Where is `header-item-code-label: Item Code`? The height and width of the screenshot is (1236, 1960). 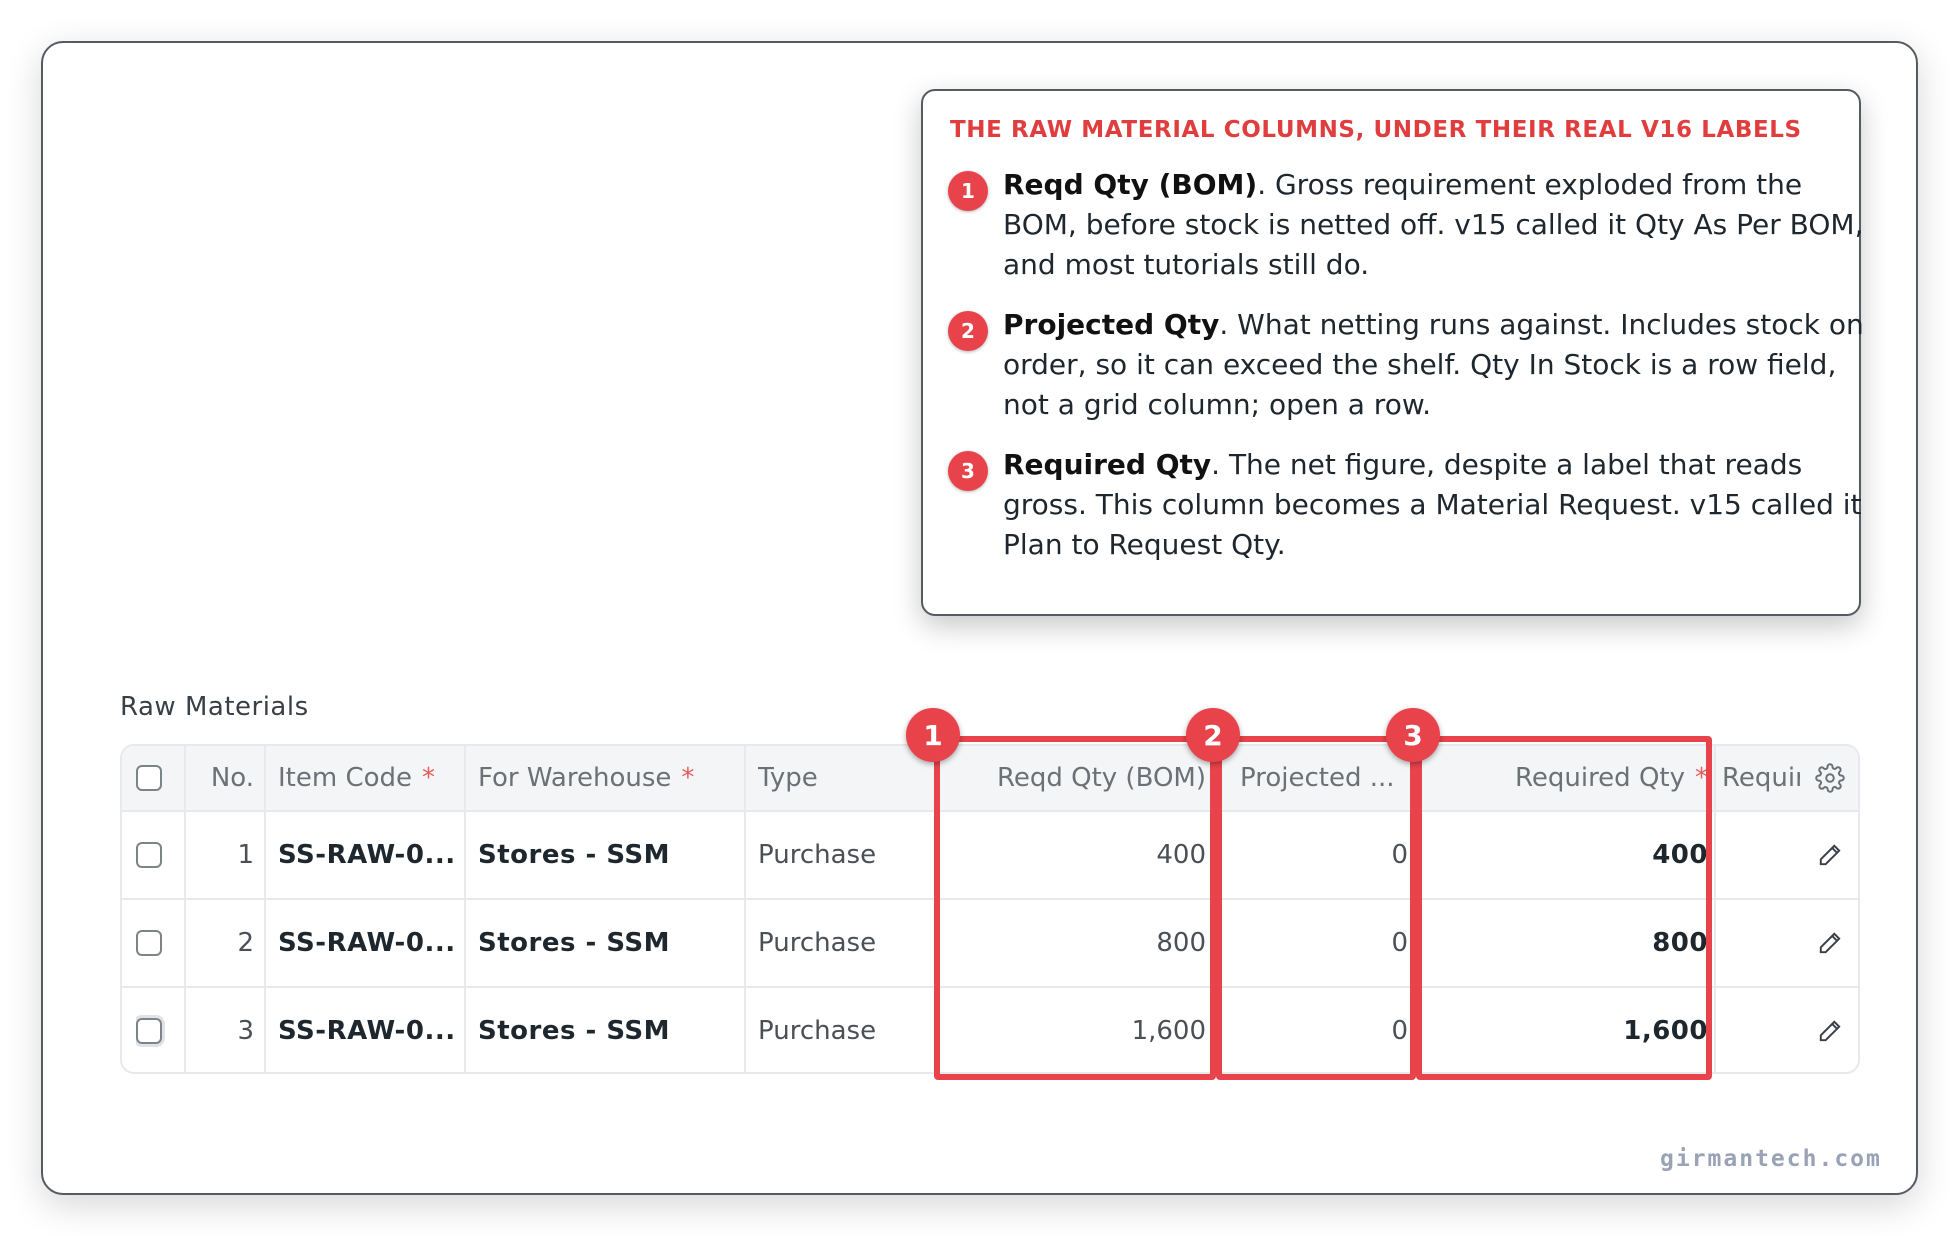
header-item-code-label: Item Code is located at coordinates (345, 778).